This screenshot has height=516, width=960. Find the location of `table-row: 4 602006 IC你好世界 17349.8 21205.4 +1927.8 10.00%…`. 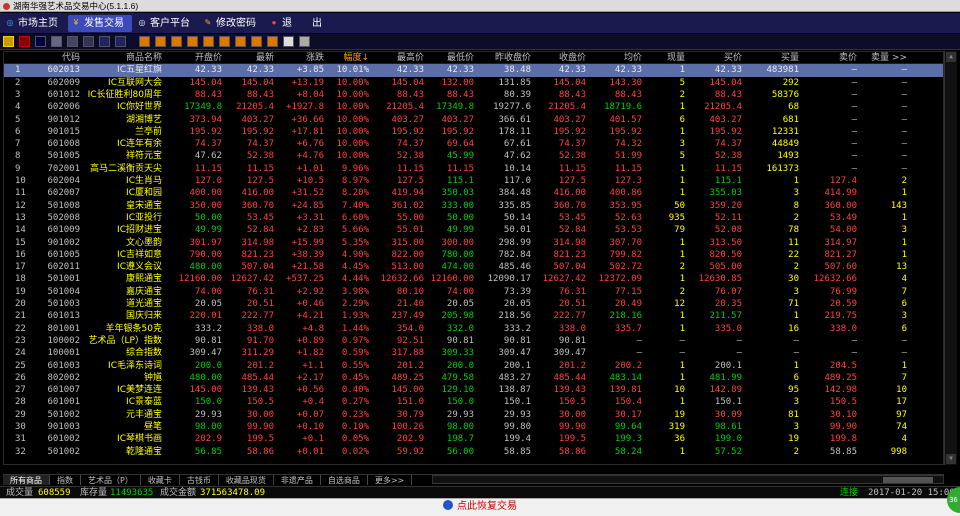

table-row: 4 602006 IC你好世界 17349.8 21205.4 +1927.8 10.00%… is located at coordinates (473, 107).